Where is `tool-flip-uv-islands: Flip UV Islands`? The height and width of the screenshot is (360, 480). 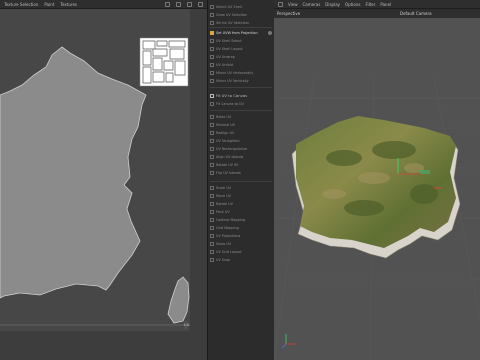
tool-flip-uv-islands: Flip UV Islands is located at coordinates (241, 172).